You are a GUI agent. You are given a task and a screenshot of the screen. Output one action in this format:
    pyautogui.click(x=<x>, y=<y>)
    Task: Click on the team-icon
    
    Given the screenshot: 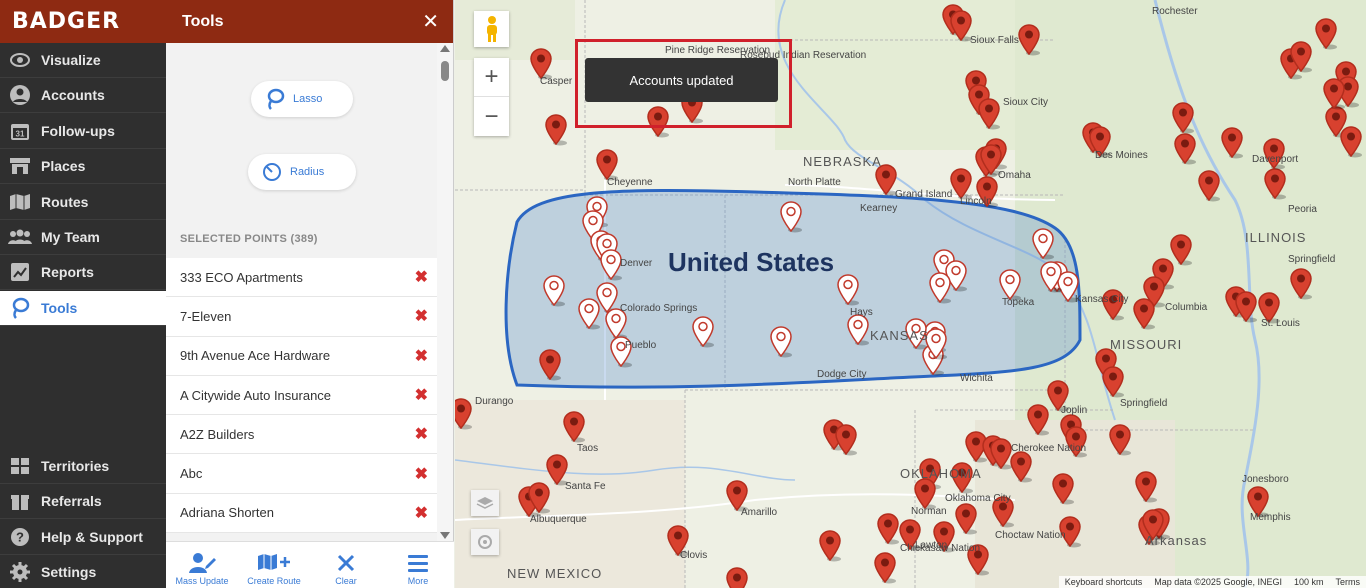 What is the action you would take?
    pyautogui.click(x=20, y=237)
    